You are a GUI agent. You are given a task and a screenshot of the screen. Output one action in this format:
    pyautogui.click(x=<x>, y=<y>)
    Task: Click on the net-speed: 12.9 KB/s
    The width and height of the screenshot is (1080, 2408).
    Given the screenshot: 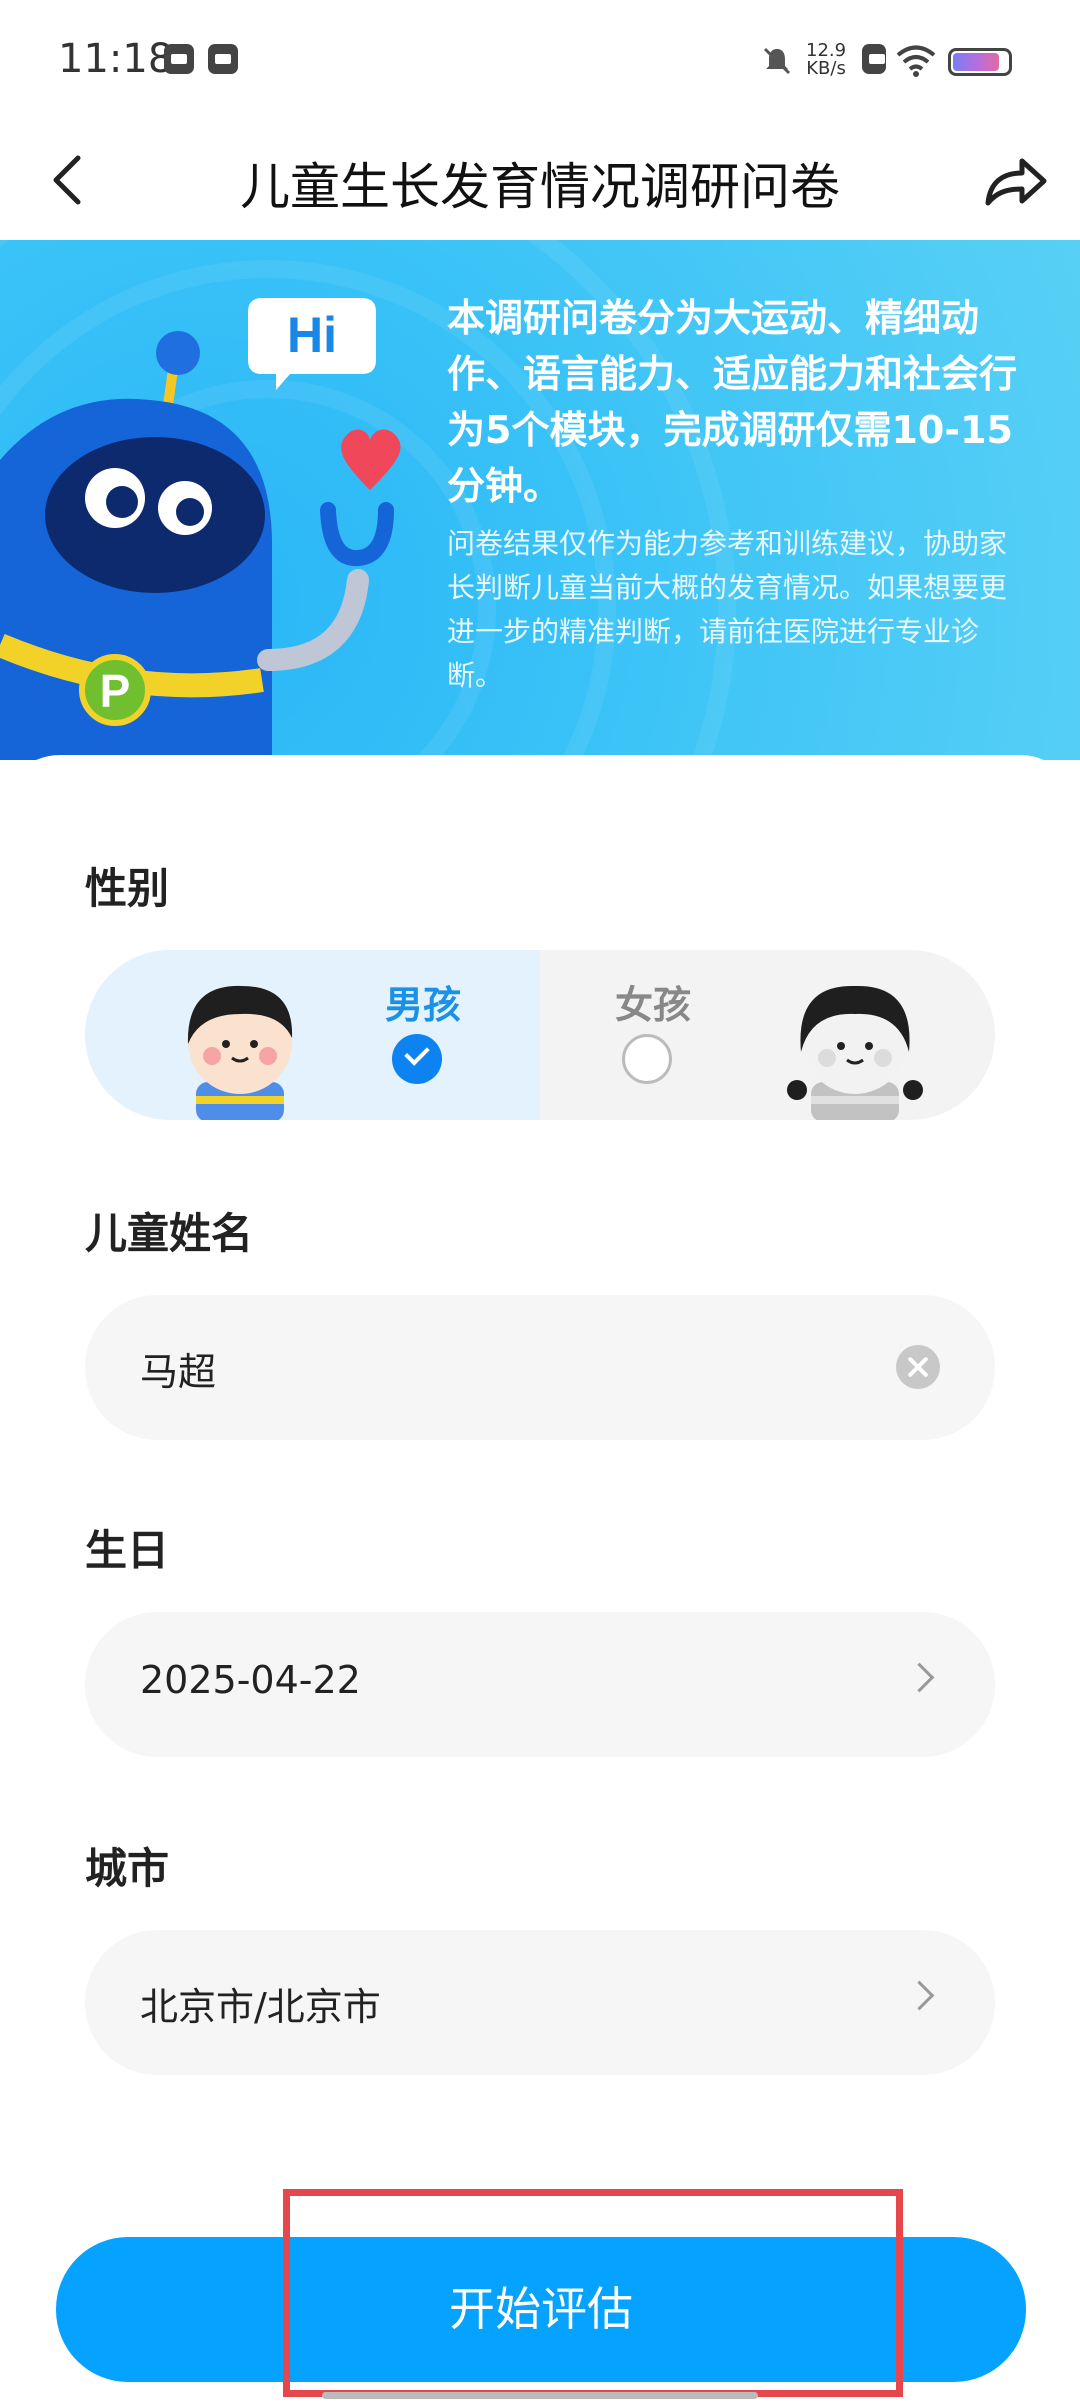 What is the action you would take?
    pyautogui.click(x=826, y=59)
    